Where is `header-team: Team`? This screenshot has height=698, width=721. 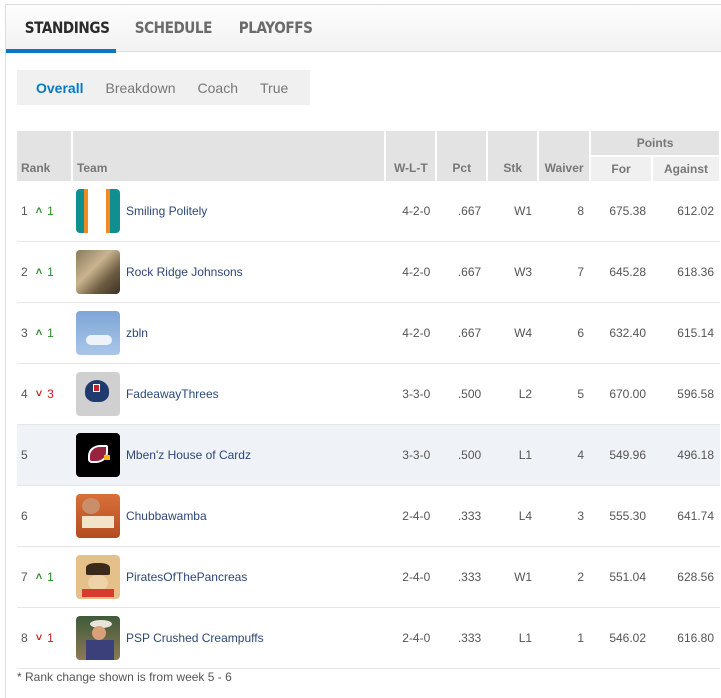
header-team: Team is located at coordinates (229, 156).